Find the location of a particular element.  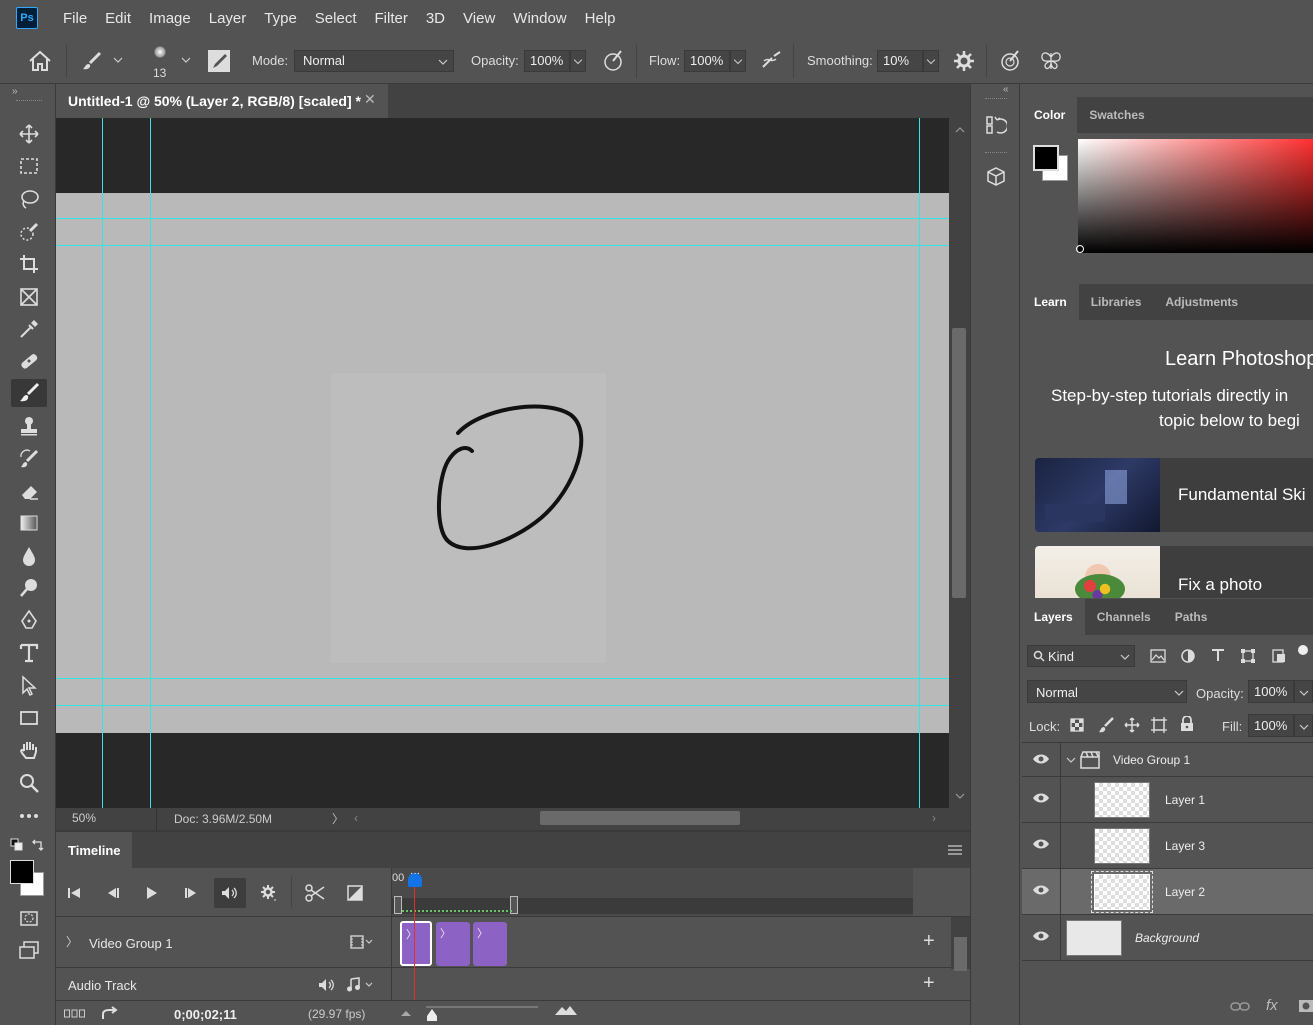

symmetry-butterfly-icon is located at coordinates (1051, 60).